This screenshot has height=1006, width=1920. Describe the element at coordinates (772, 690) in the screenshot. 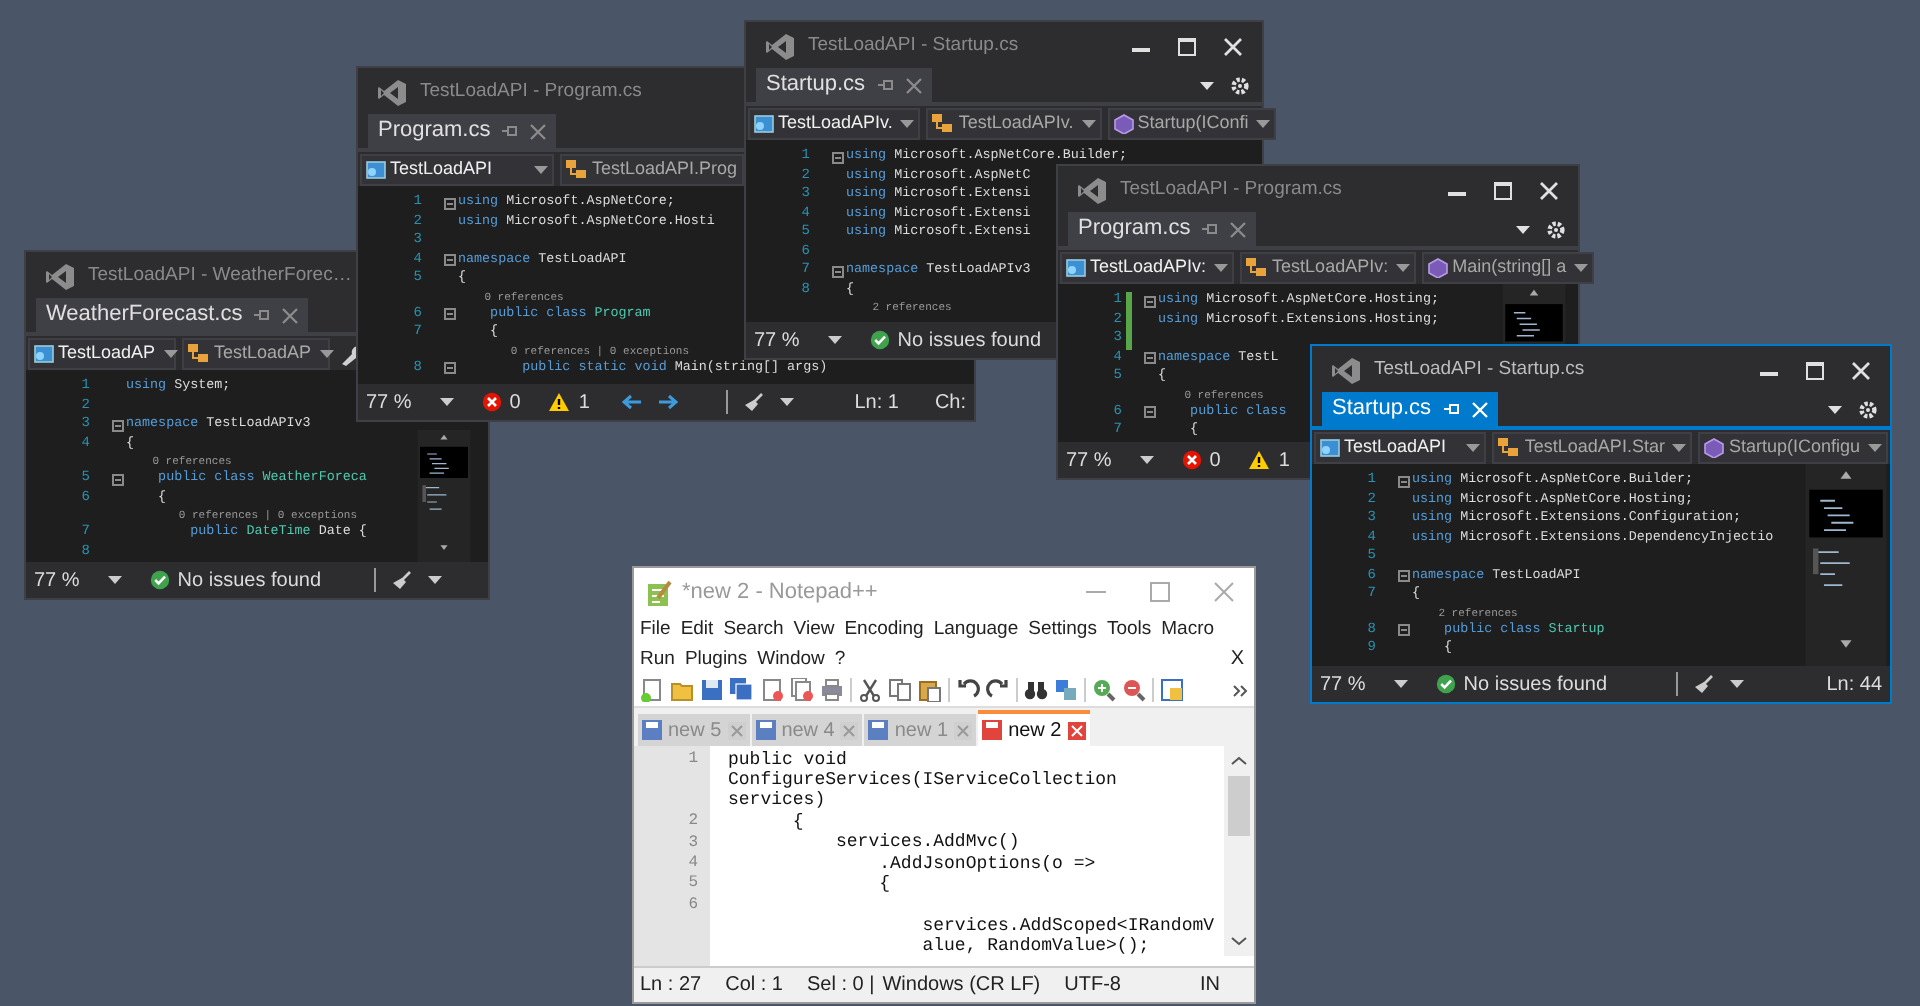

I see `close-file-icon` at that location.